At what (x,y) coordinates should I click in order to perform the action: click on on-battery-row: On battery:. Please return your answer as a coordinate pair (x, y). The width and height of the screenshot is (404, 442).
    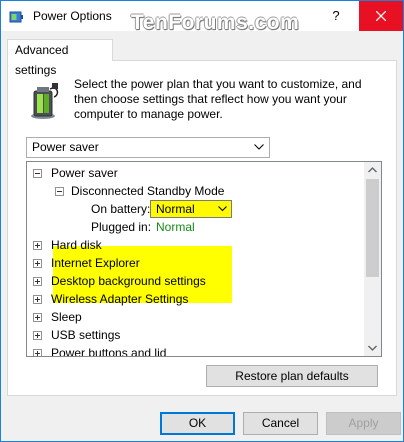
    Looking at the image, I should click on (120, 209).